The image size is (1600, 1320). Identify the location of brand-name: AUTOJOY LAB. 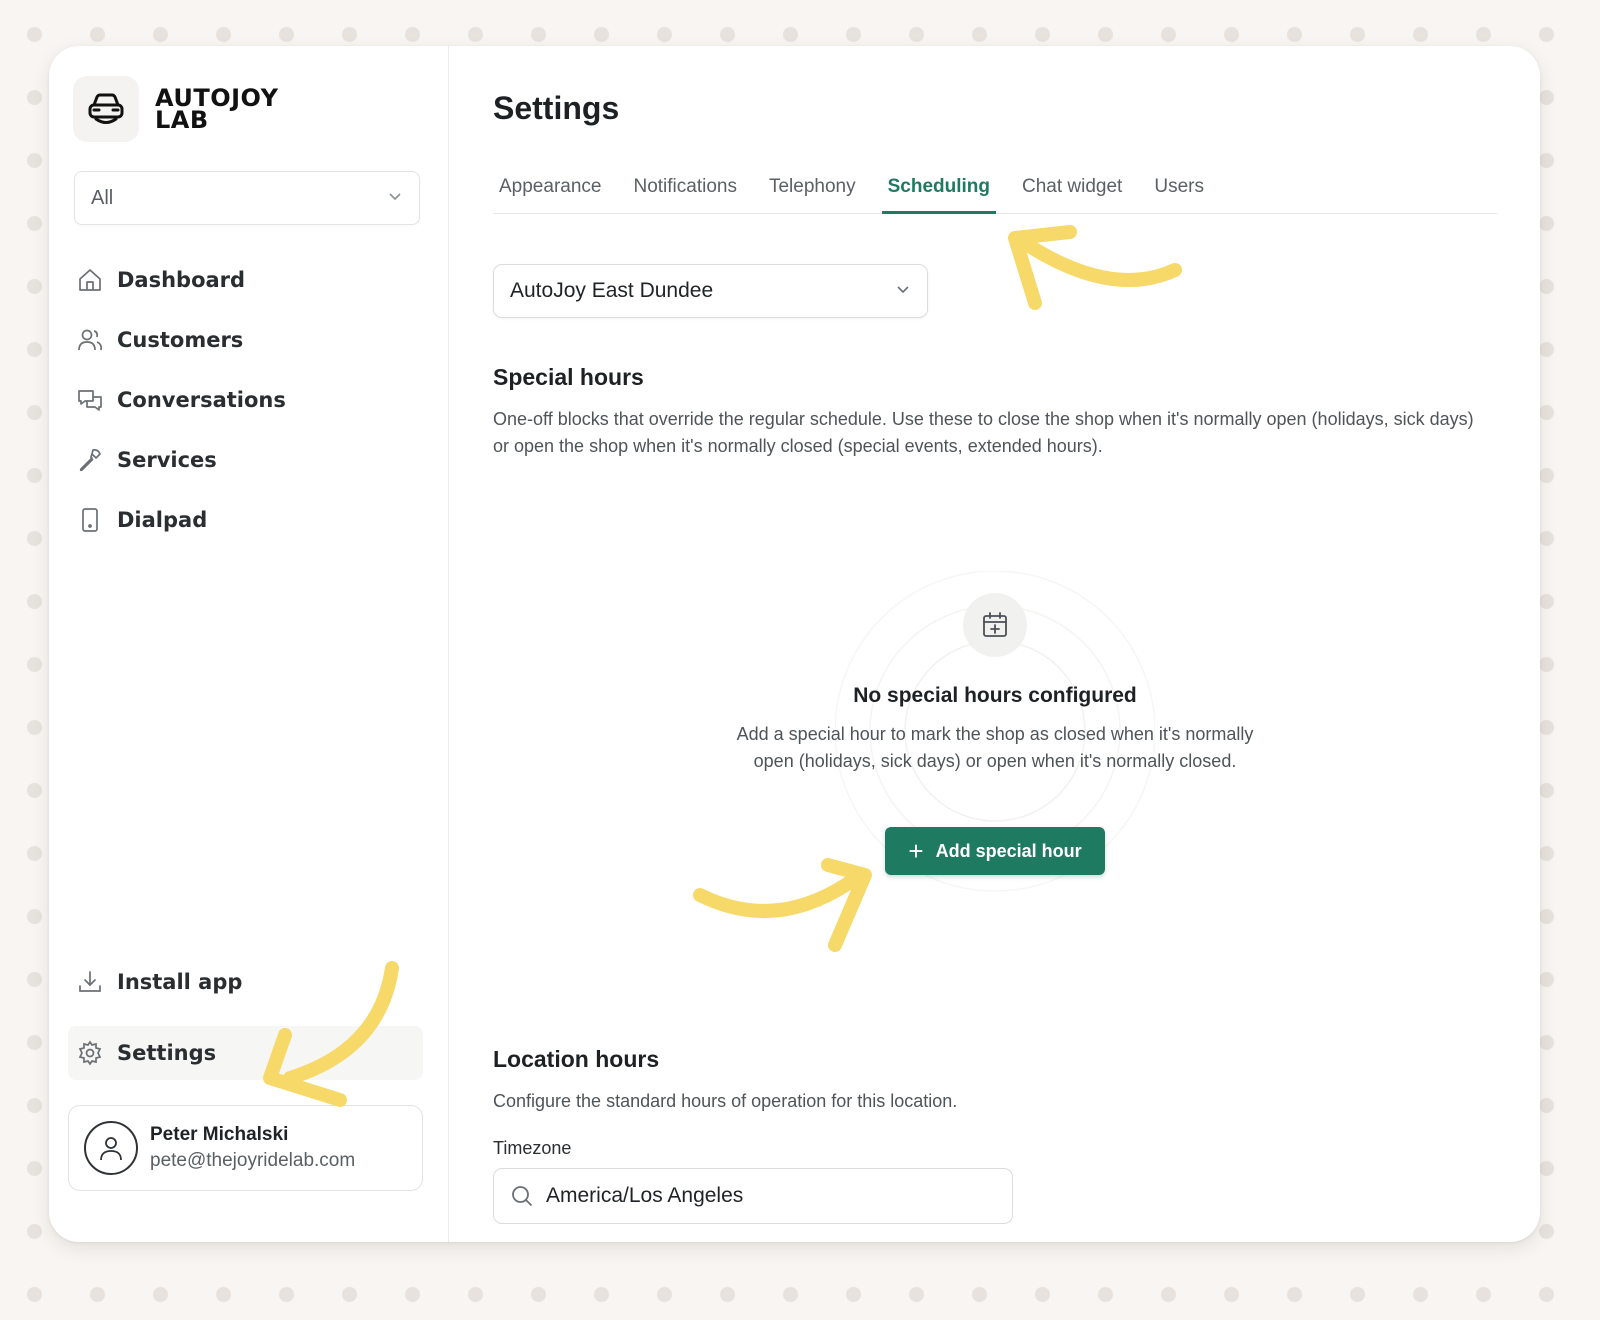
(217, 109).